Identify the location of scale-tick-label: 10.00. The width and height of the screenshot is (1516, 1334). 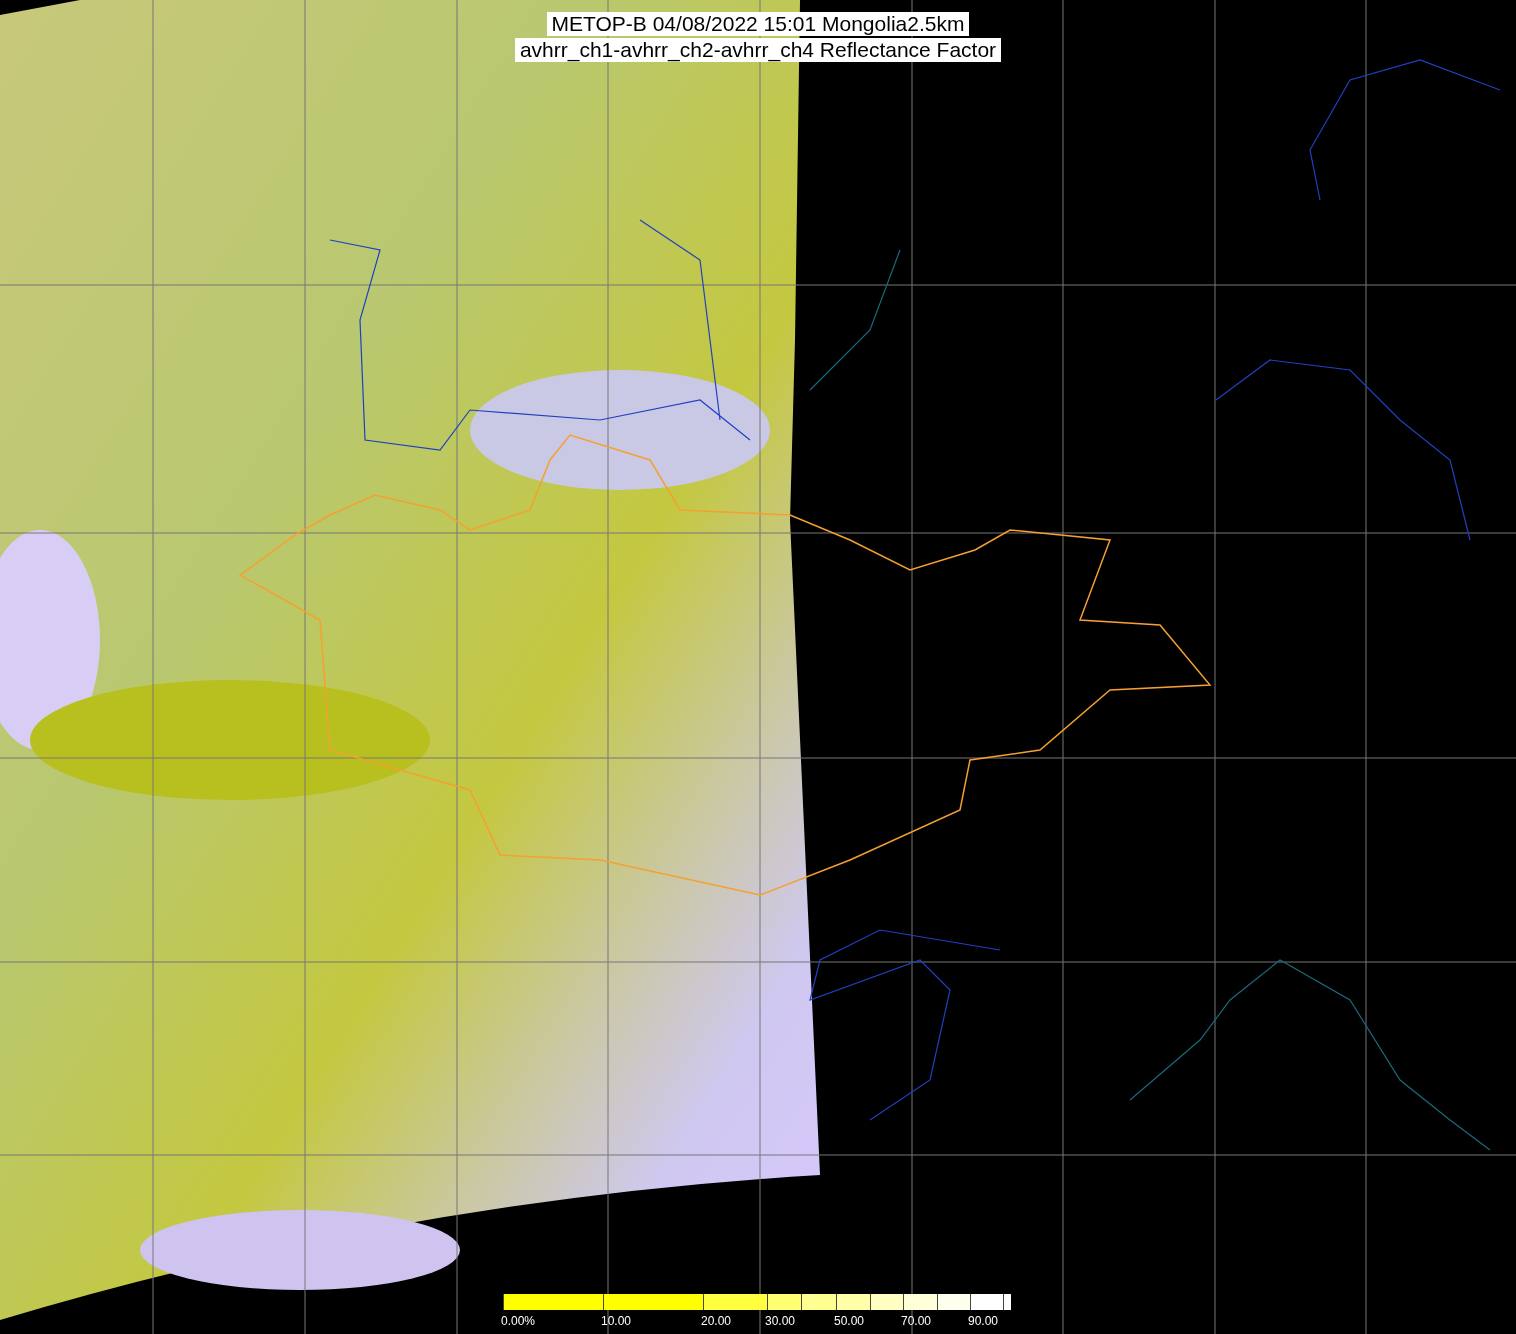
(616, 1321).